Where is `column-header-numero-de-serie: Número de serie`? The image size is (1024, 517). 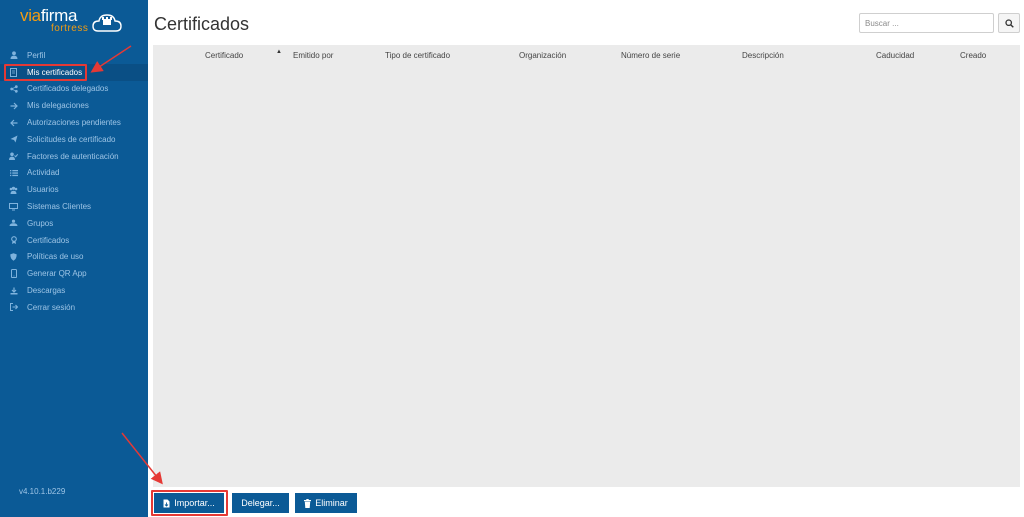
column-header-numero-de-serie: Número de serie is located at coordinates (650, 55).